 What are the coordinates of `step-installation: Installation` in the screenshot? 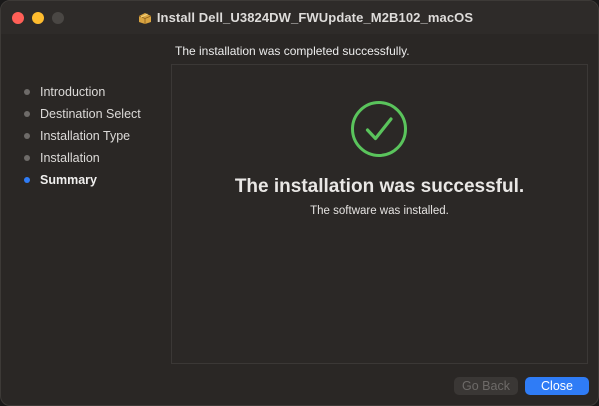 It's located at (83, 158).